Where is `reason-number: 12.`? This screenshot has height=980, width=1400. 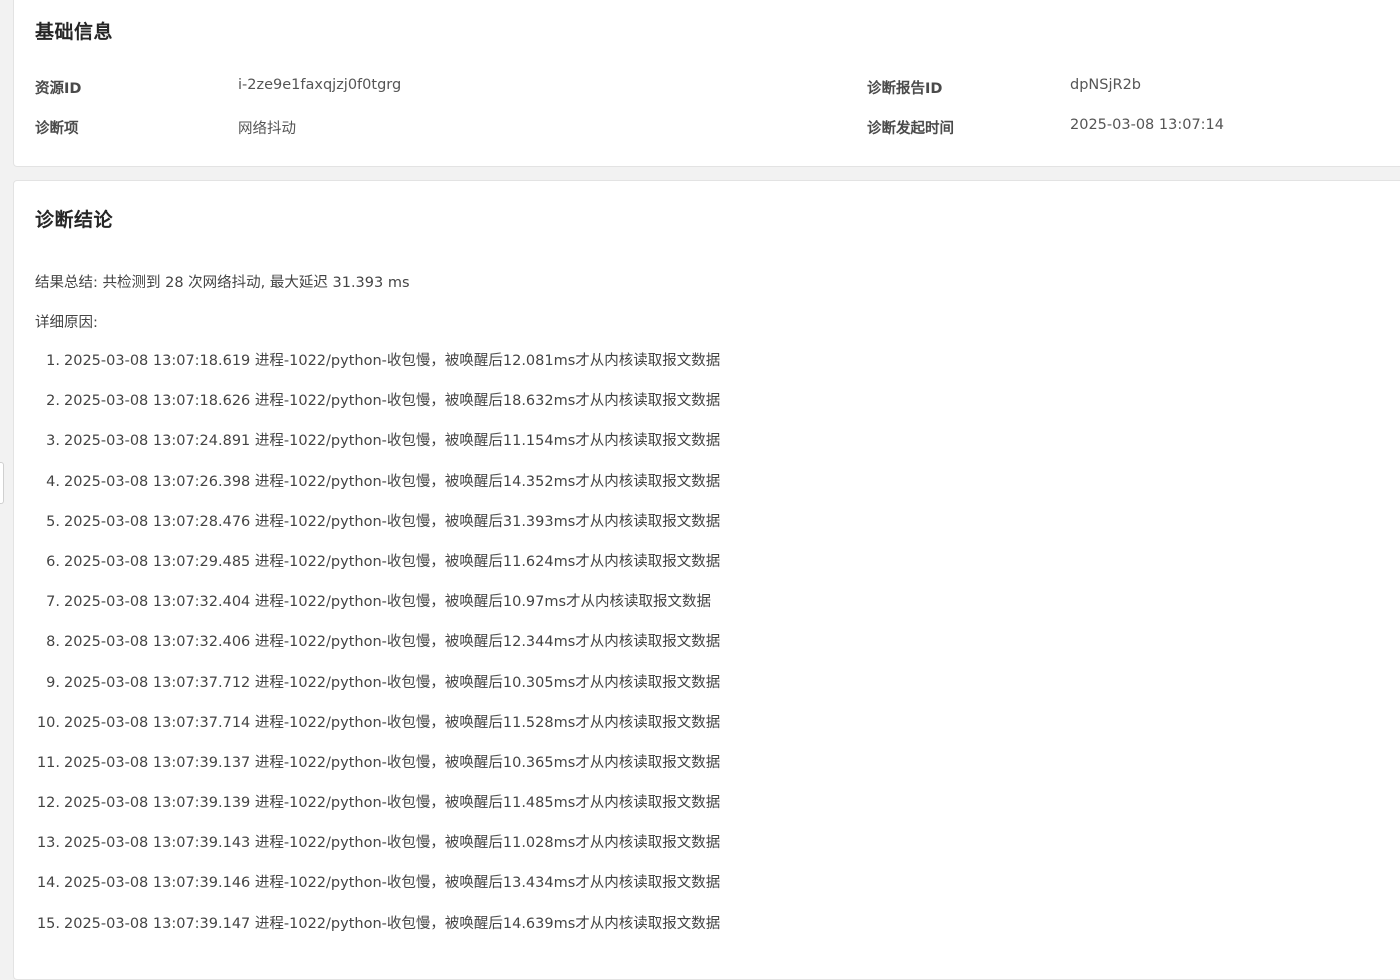 reason-number: 12. is located at coordinates (48, 803).